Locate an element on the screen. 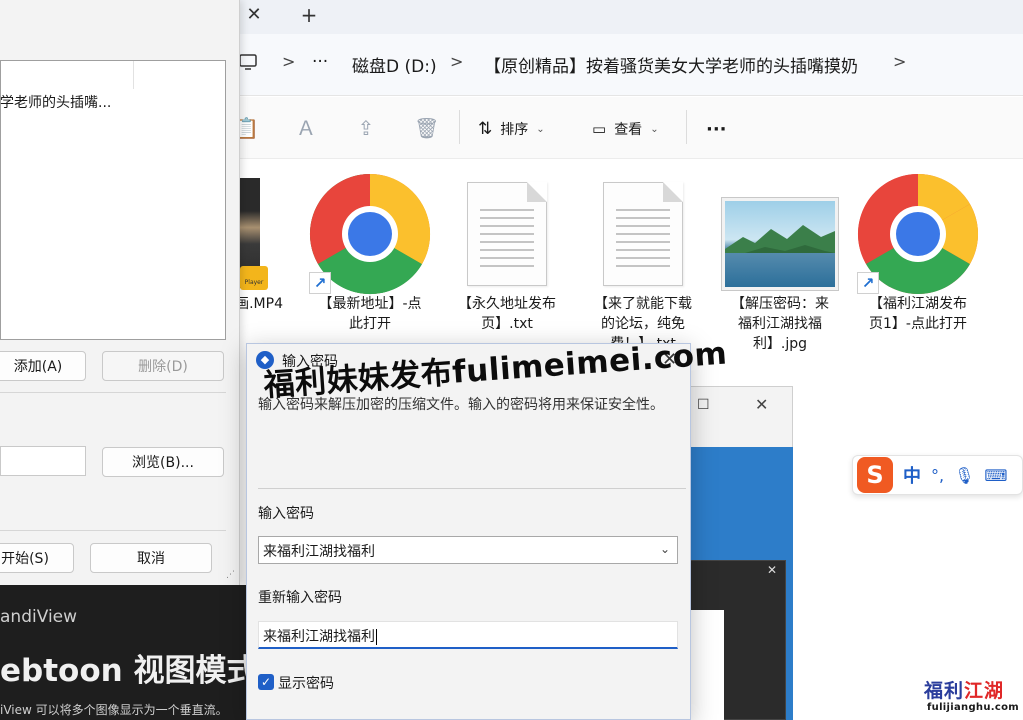  password-combobox: 来福利江湖找福利 is located at coordinates (468, 550).